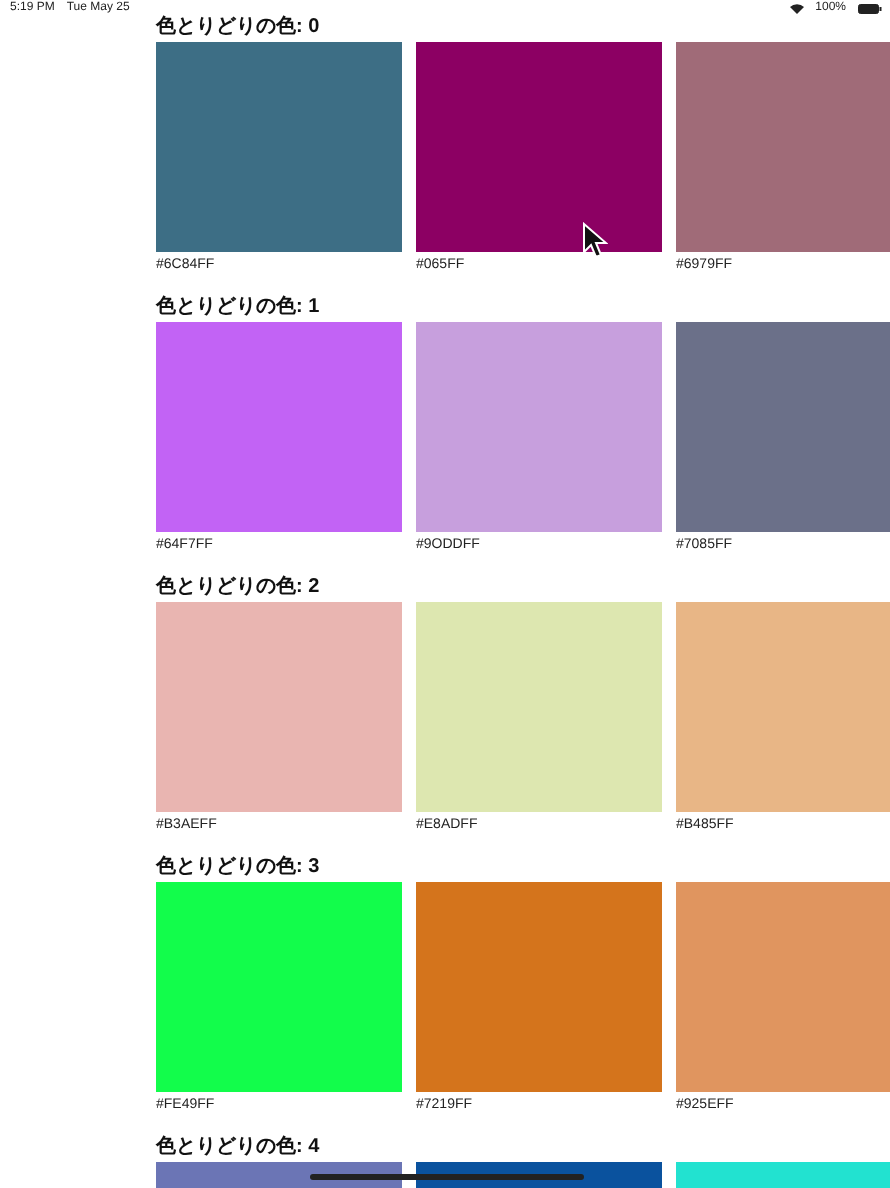 The image size is (890, 1188). What do you see at coordinates (796, 8) in the screenshot?
I see `wifi-icon` at bounding box center [796, 8].